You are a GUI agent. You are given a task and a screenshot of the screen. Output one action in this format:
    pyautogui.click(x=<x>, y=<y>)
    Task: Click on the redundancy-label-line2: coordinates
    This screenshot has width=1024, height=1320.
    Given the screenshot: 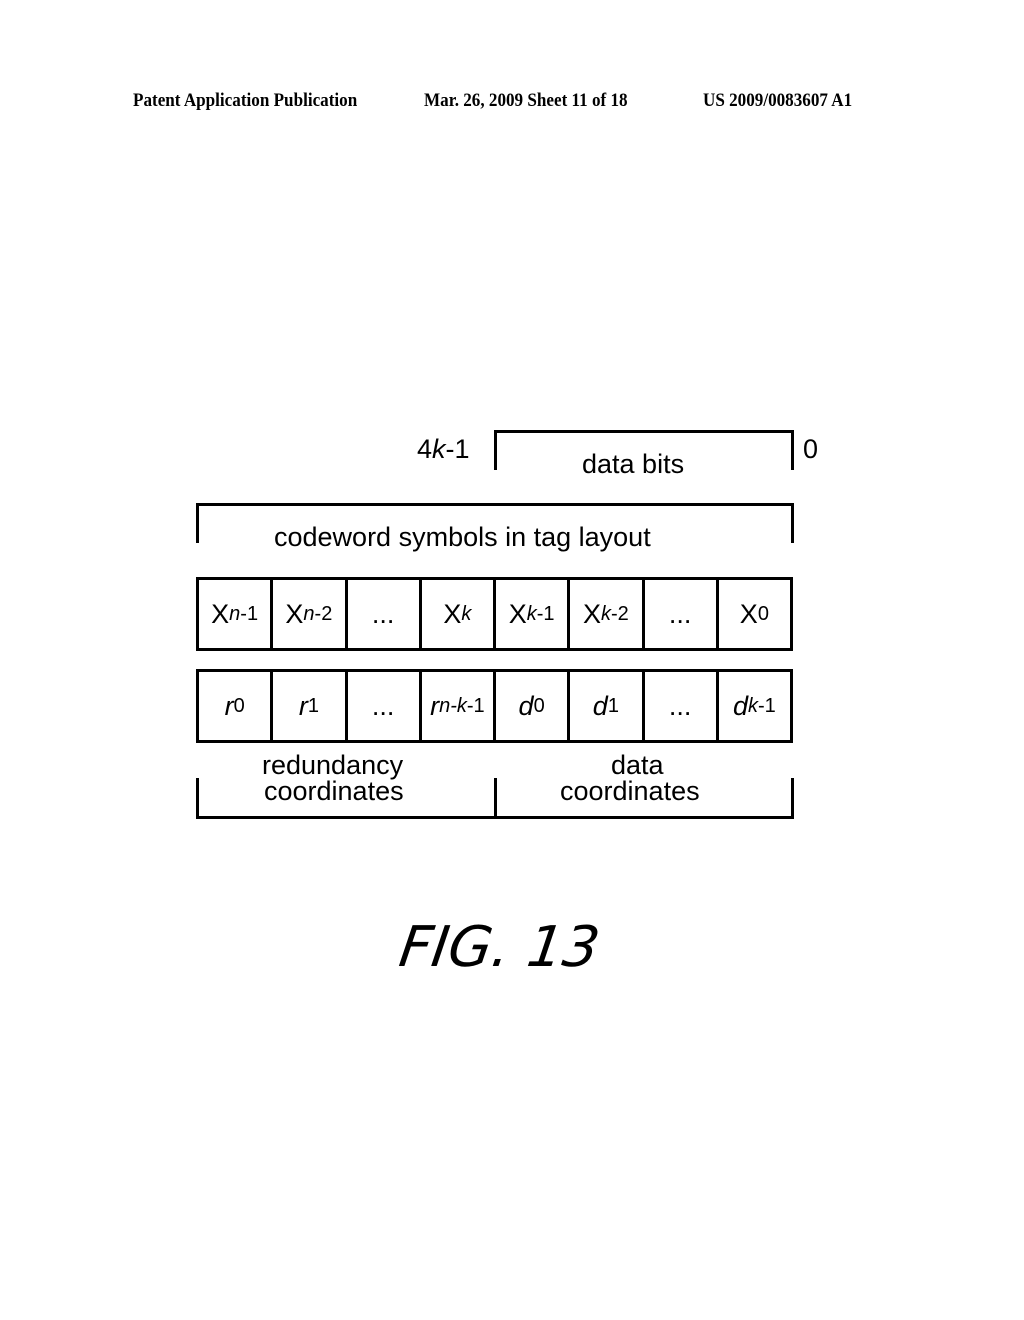 What is the action you would take?
    pyautogui.click(x=334, y=791)
    